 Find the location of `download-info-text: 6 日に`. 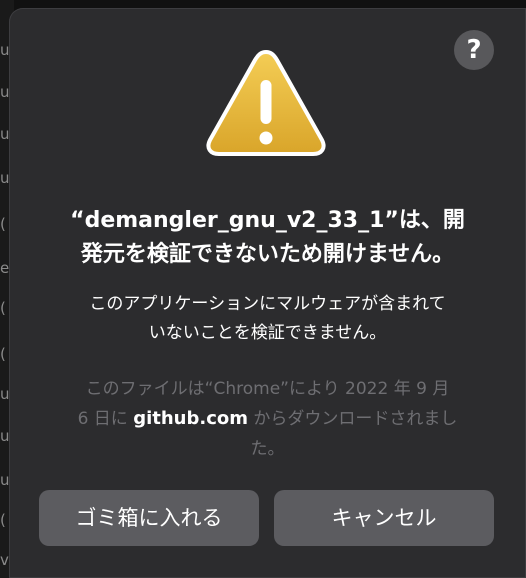

download-info-text: 6 日に is located at coordinates (105, 419).